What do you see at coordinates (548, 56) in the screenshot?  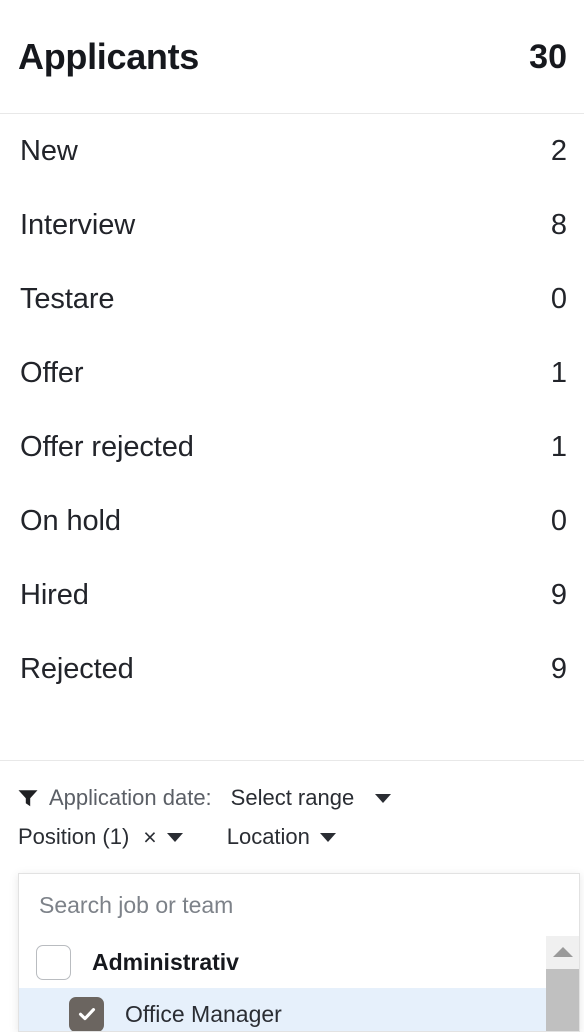 I see `applicants-total-count: 30` at bounding box center [548, 56].